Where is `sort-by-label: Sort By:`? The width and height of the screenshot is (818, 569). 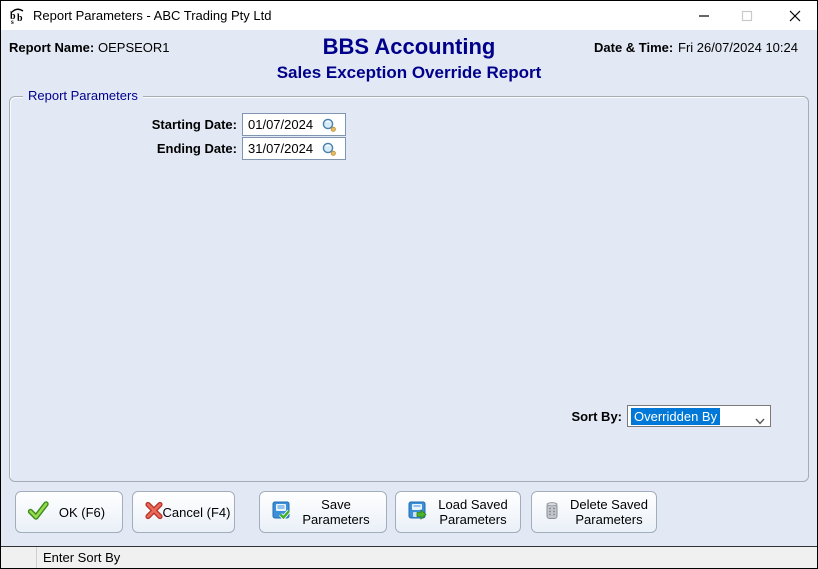
sort-by-label: Sort By: is located at coordinates (596, 416).